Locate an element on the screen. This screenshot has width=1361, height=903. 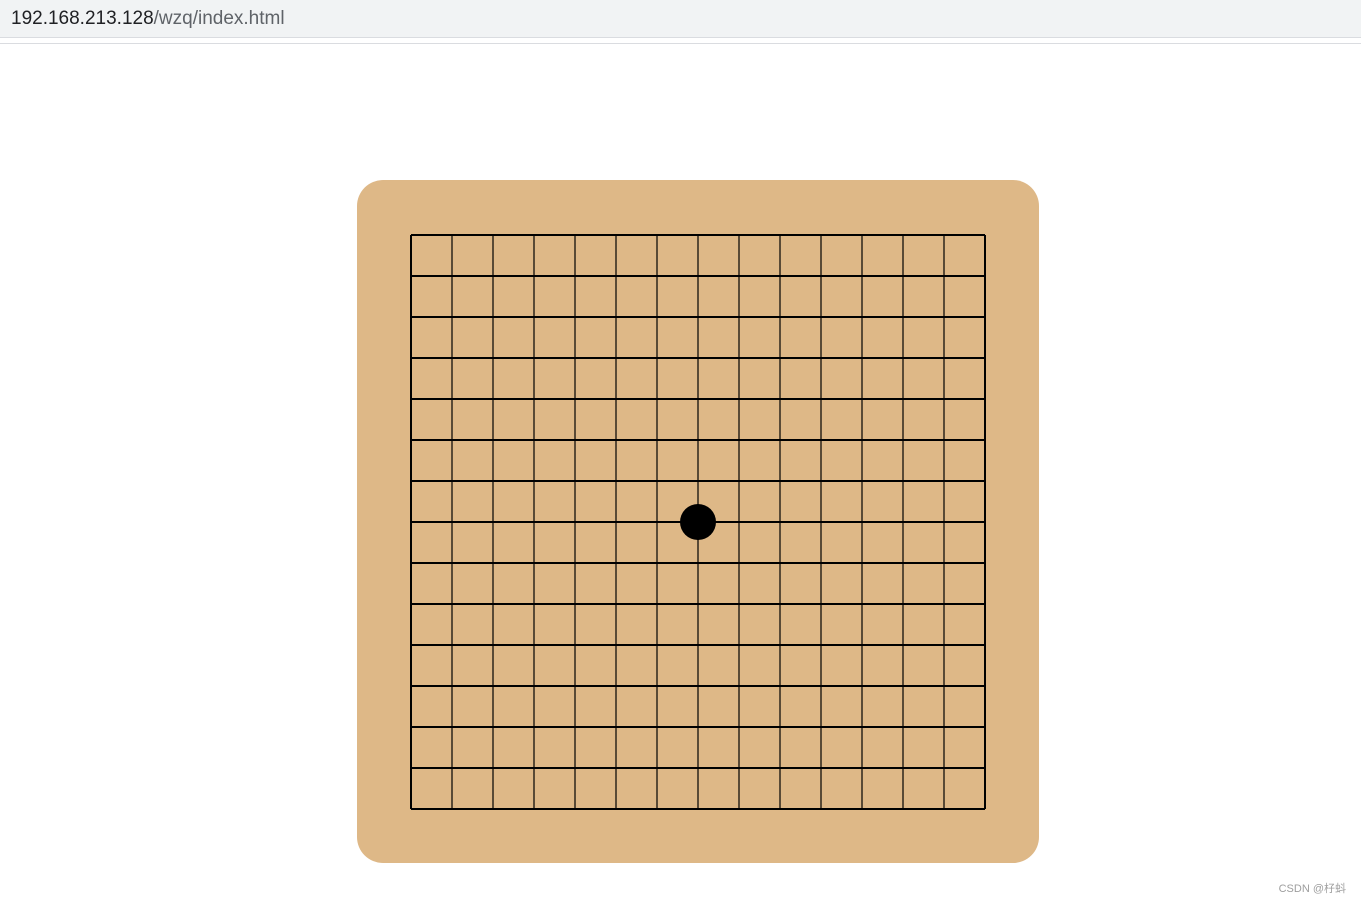
address-bar: 192.168.213.128/wzq/index.html is located at coordinates (680, 19).